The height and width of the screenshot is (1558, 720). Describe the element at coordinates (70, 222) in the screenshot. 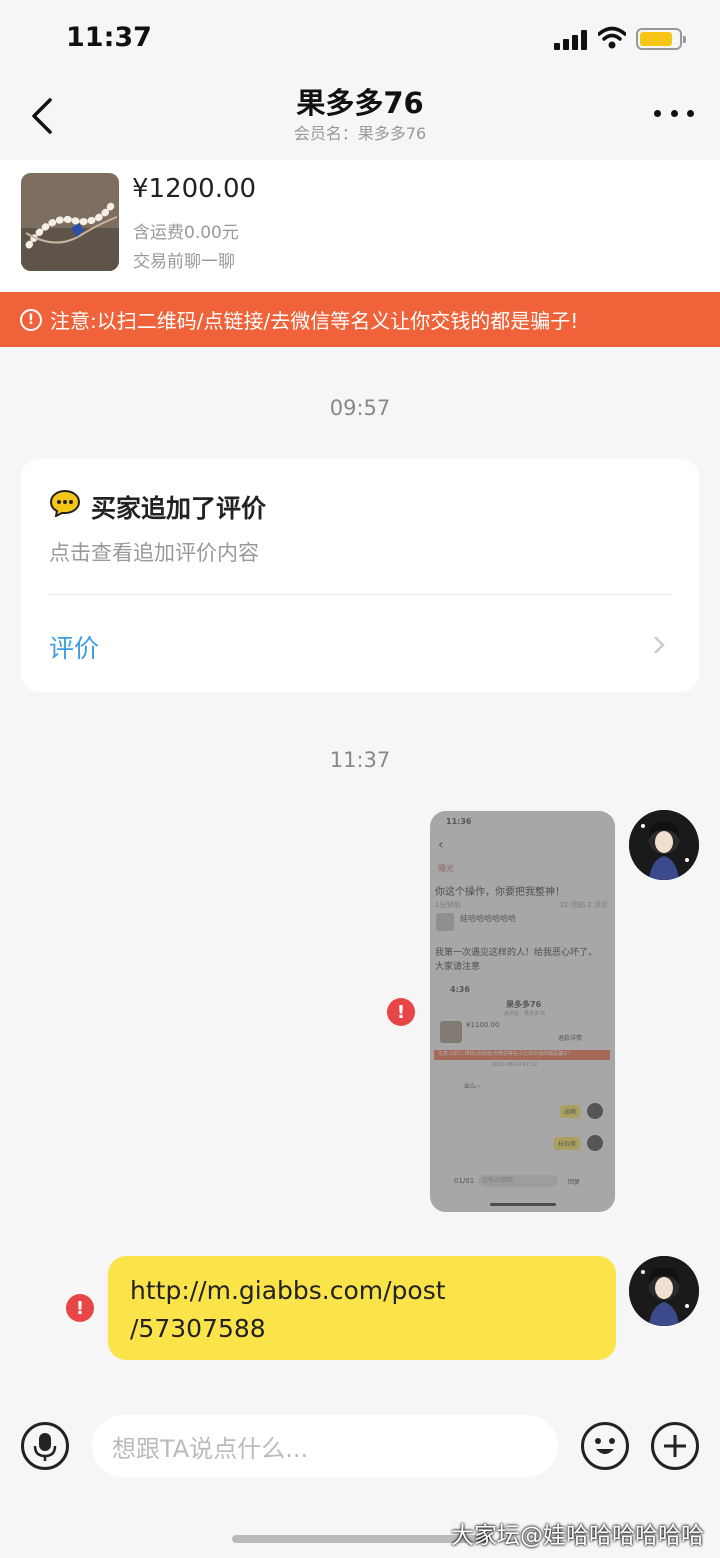

I see `product-thumbnail` at that location.